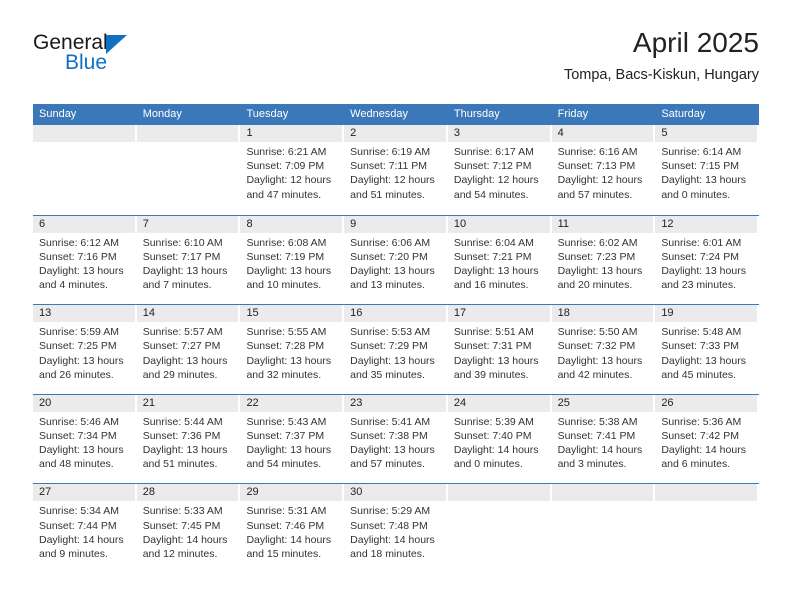  What do you see at coordinates (185, 367) in the screenshot?
I see `daylight-text: Daylight: 13 hours and 29 minutes.` at bounding box center [185, 367].